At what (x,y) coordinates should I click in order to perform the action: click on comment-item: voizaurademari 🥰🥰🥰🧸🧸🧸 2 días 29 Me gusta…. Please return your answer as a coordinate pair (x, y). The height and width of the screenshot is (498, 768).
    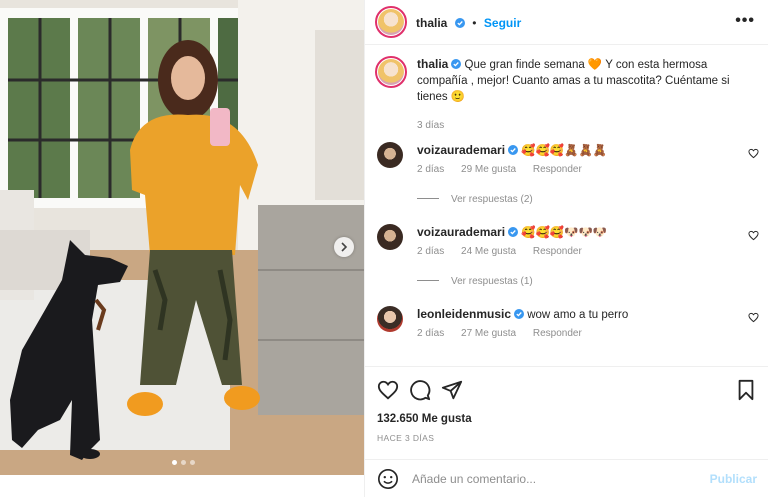
    Looking at the image, I should click on (566, 177).